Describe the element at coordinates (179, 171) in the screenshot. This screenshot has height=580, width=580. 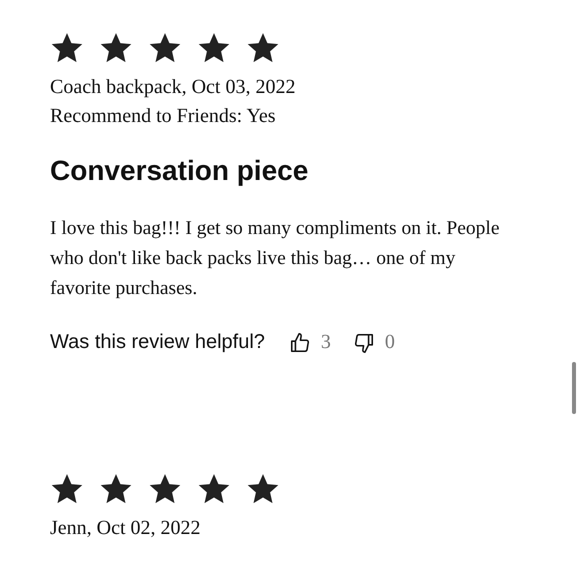
I see `review-title: Conversation piece` at that location.